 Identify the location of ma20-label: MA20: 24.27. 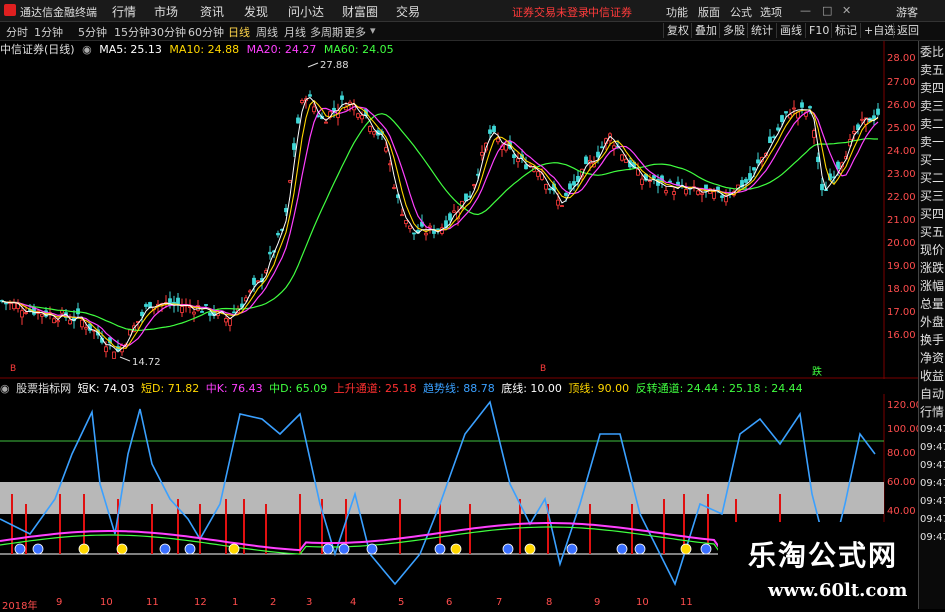
(281, 49).